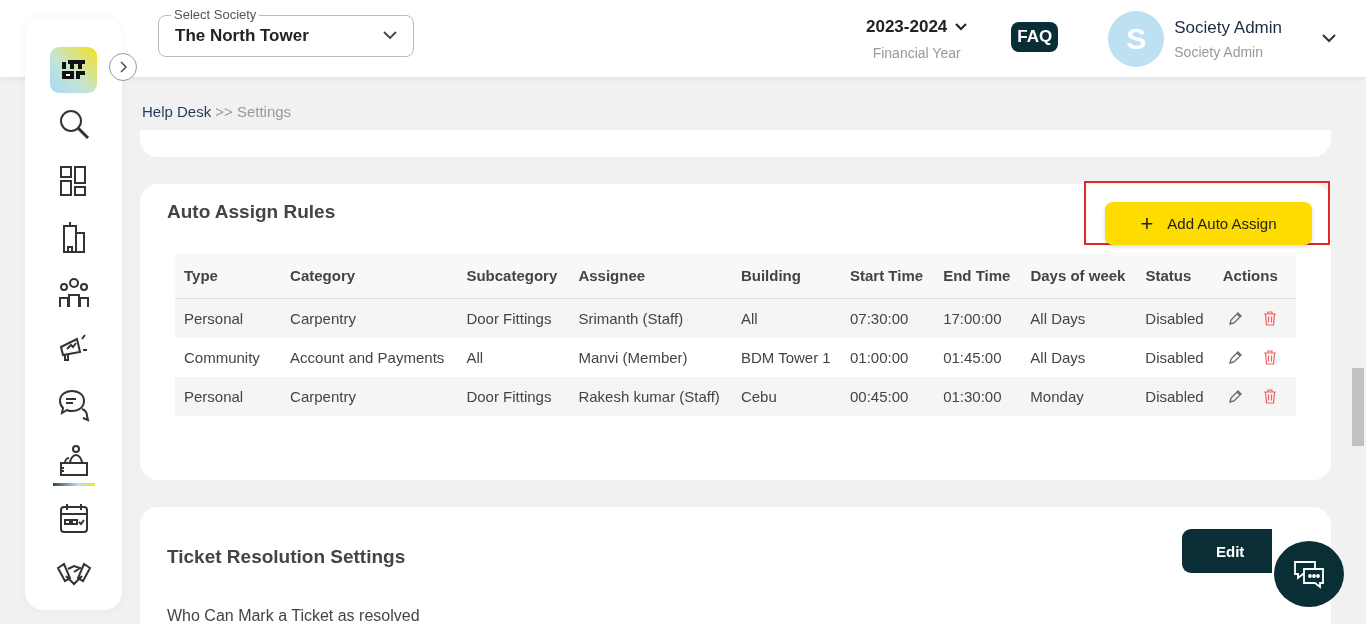 This screenshot has width=1366, height=624. Describe the element at coordinates (1208, 223) in the screenshot. I see `add-auto-assign-button: + Add Auto Assign` at that location.